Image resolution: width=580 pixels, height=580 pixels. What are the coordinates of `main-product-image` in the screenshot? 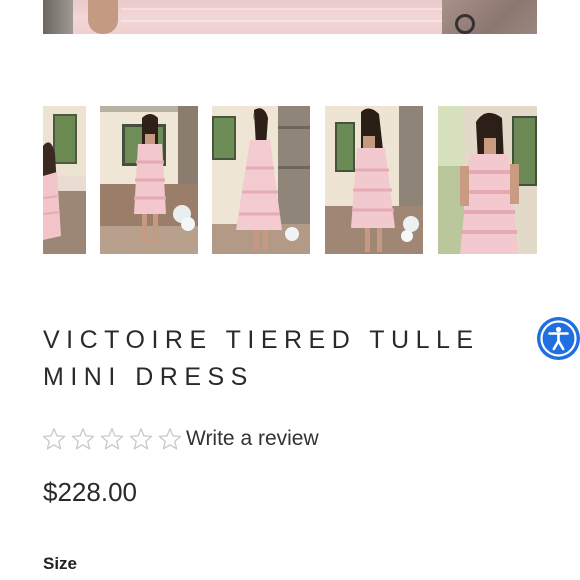 It's located at (290, 17).